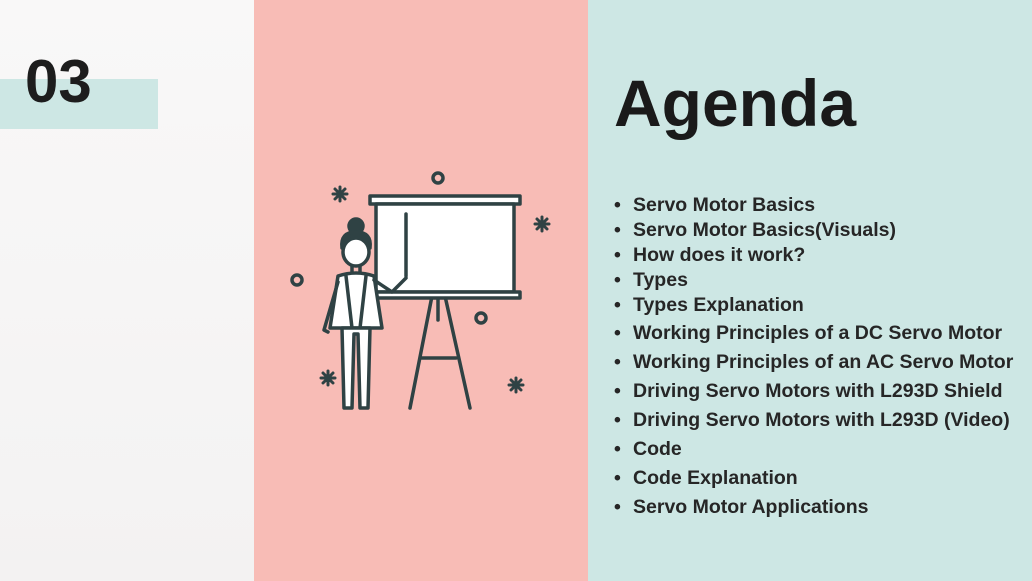 Image resolution: width=1032 pixels, height=581 pixels. I want to click on agenda-item: Types, so click(813, 280).